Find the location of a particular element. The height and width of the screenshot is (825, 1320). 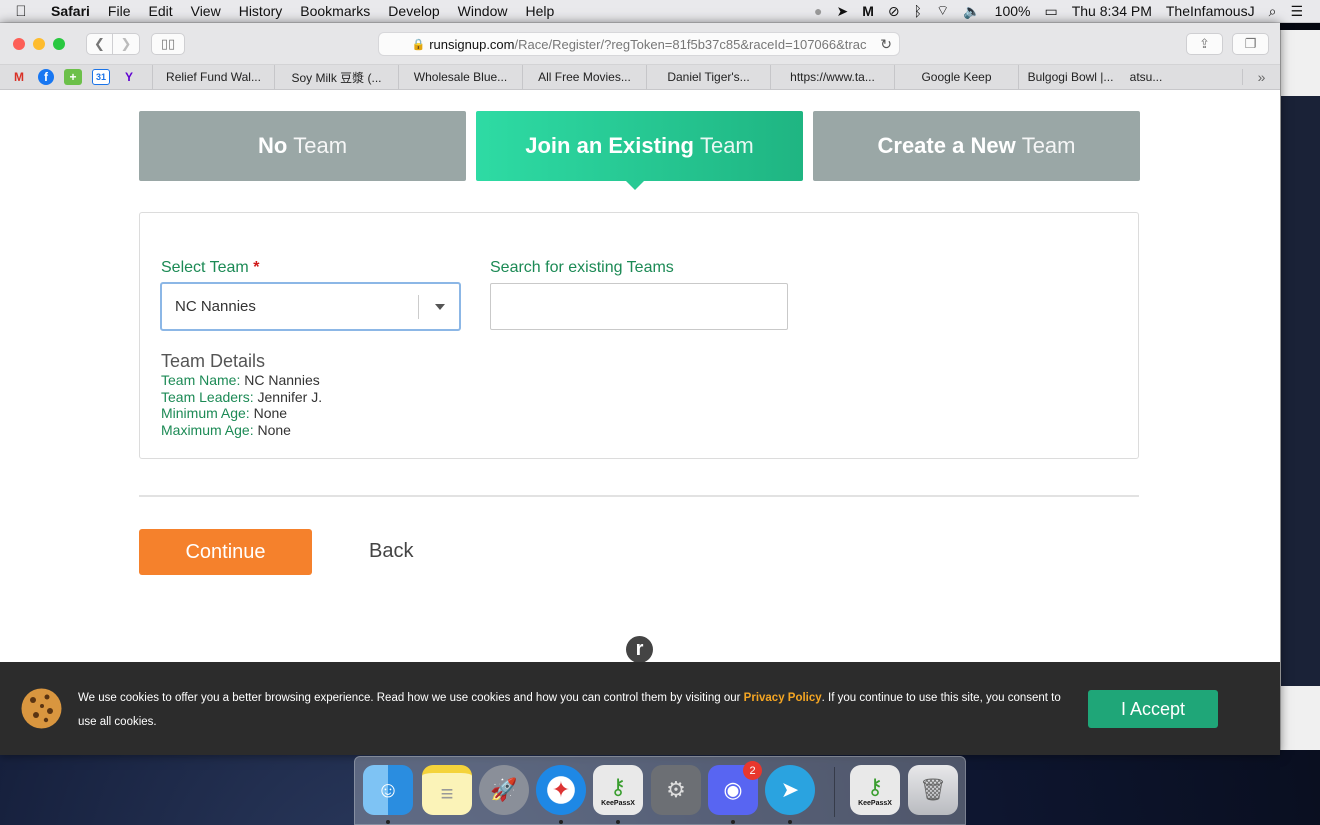

notification-center-icon: ☰ is located at coordinates (1296, 11).